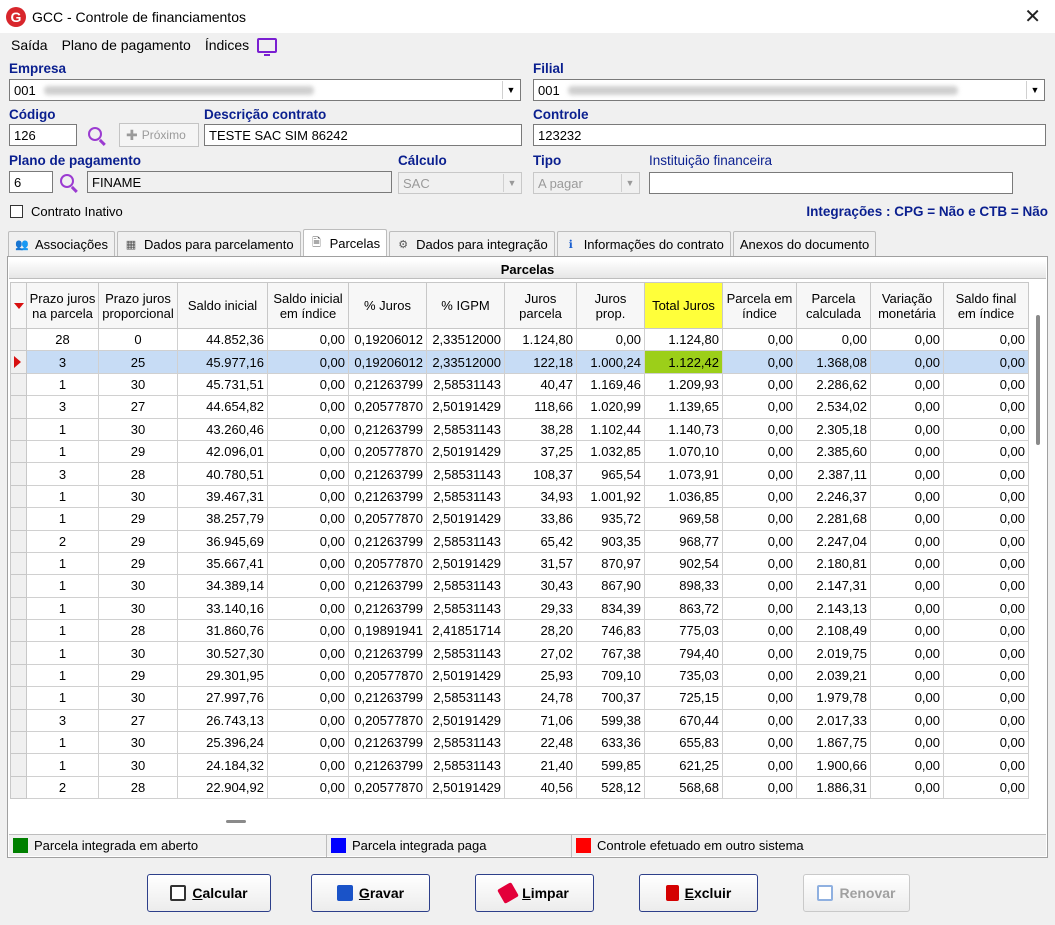  What do you see at coordinates (387, 451) in the screenshot?
I see `table-cell: 0,20577870` at bounding box center [387, 451].